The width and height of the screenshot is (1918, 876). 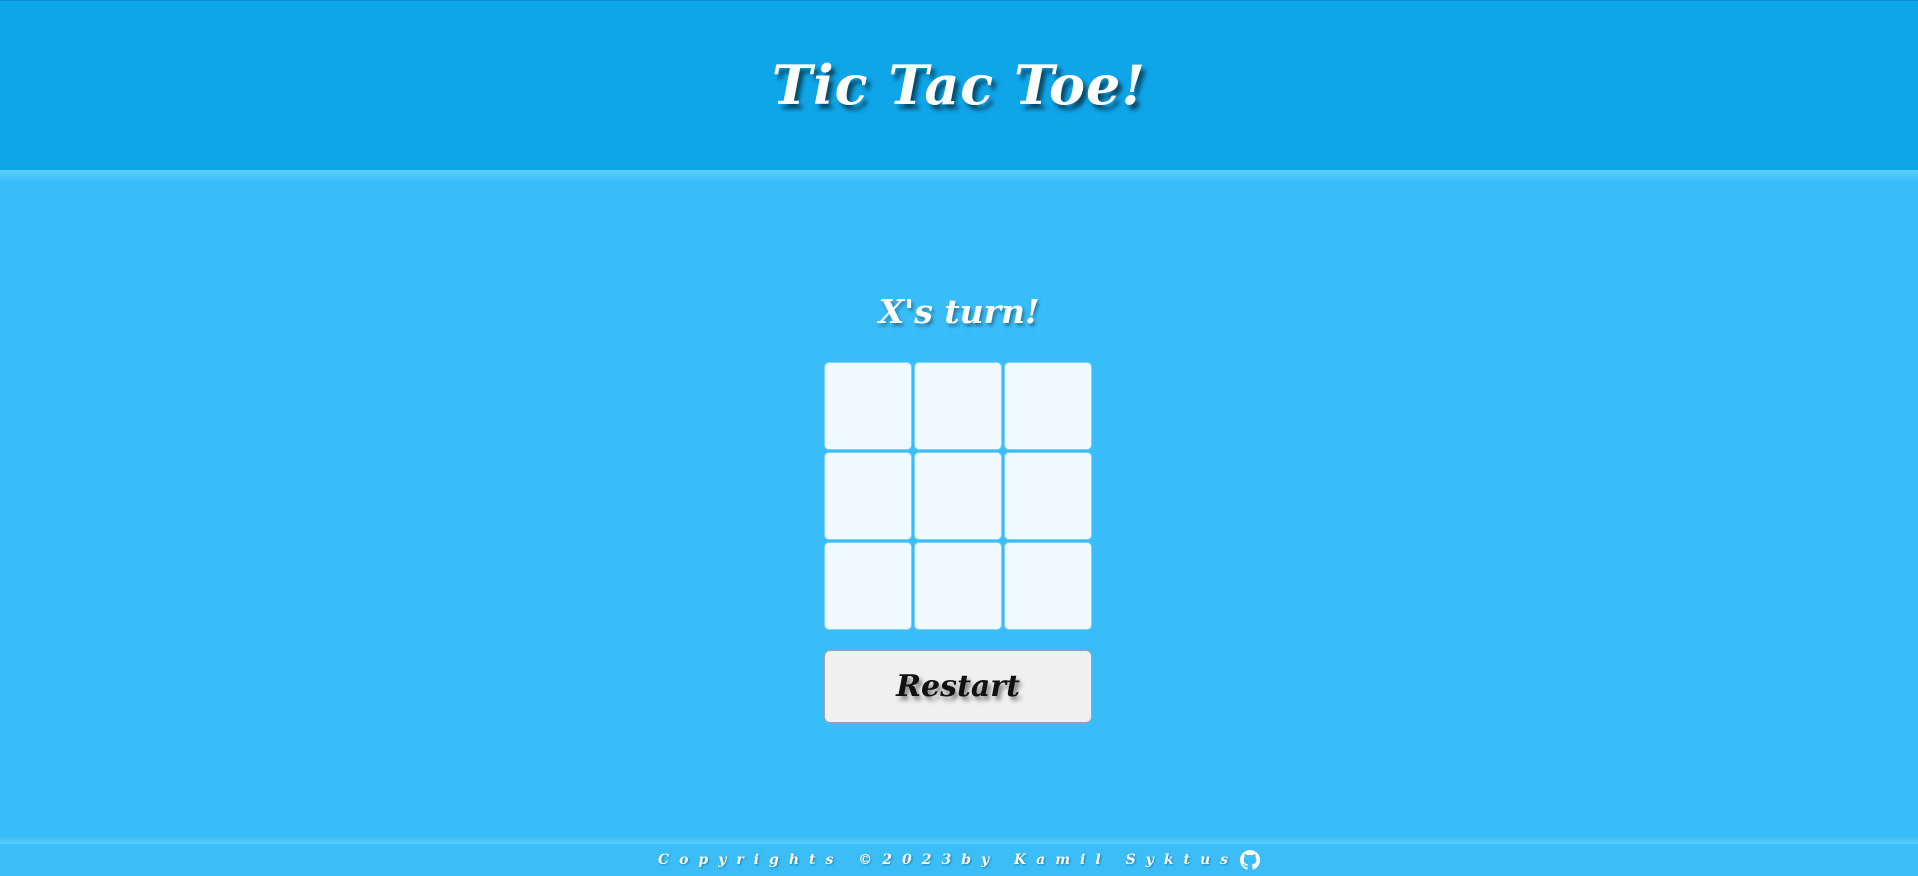 I want to click on footer-bar: Copyrights ©2023by Kamil Syktus, so click(x=959, y=860).